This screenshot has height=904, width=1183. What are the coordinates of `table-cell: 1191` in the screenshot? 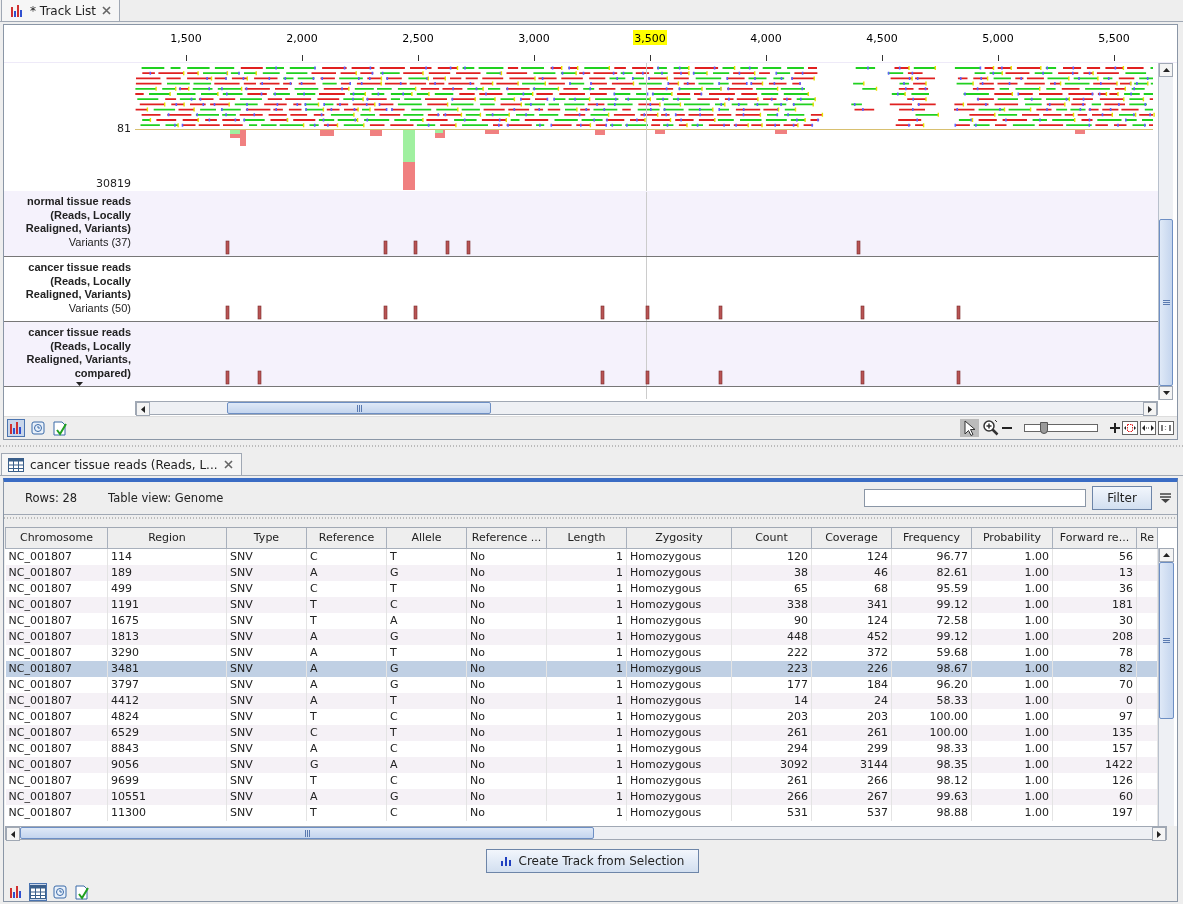 It's located at (167, 604).